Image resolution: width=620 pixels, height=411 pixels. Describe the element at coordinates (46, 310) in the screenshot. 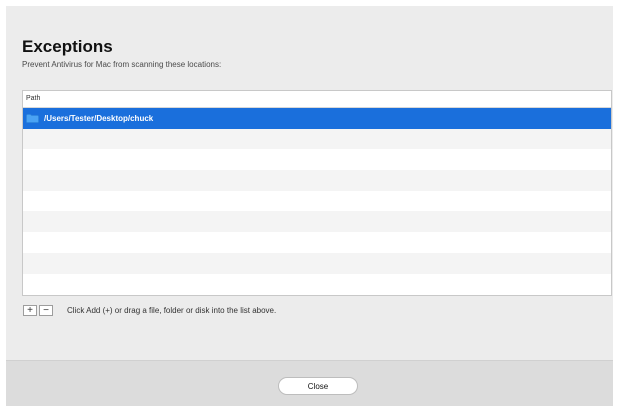

I see `remove-button: −` at that location.